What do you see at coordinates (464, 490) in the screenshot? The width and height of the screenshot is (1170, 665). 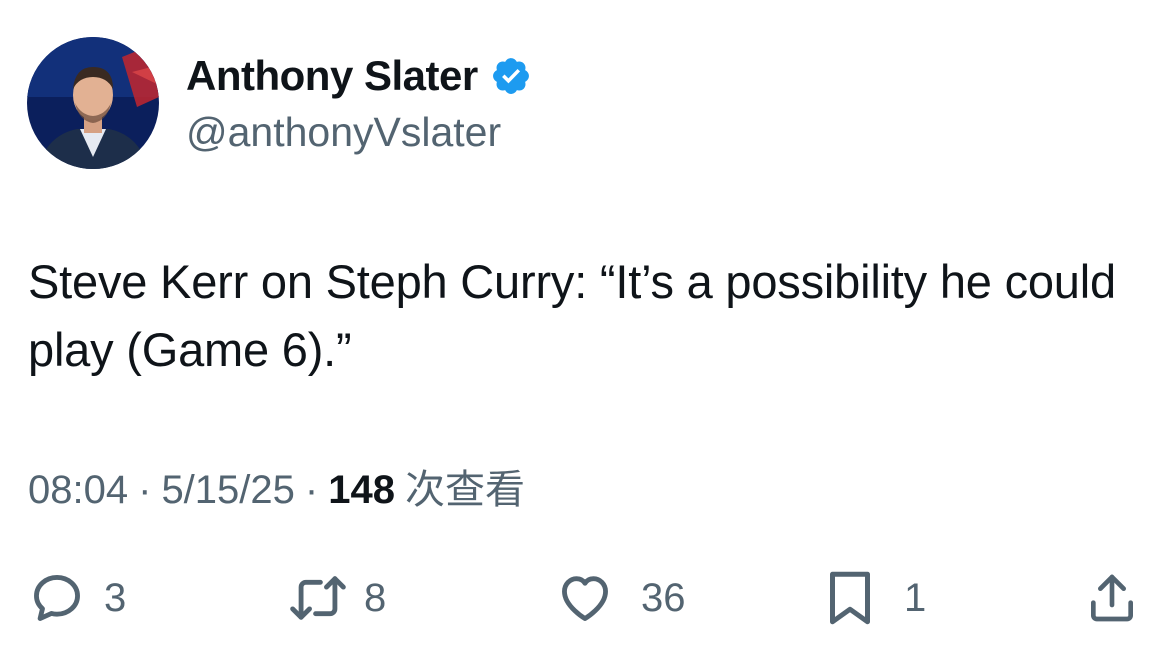 I see `views-label: 次查看` at bounding box center [464, 490].